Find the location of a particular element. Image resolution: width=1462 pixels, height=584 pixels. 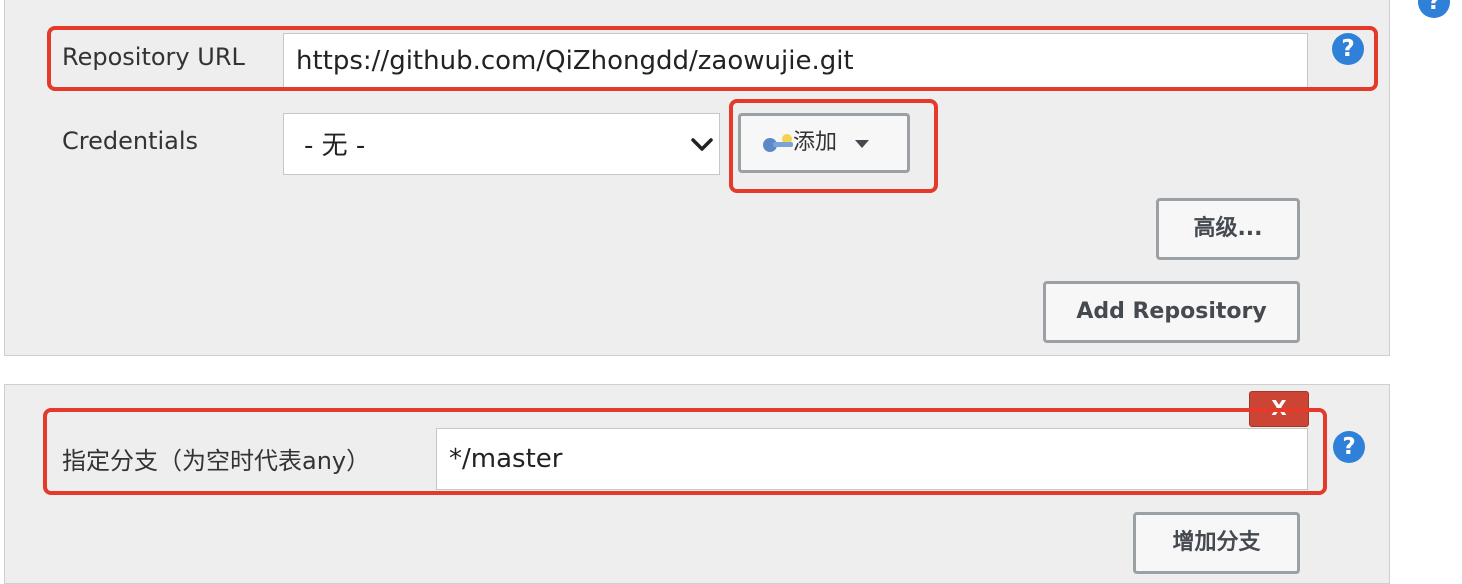

add-repository-button: Add Repository is located at coordinates (1171, 312).